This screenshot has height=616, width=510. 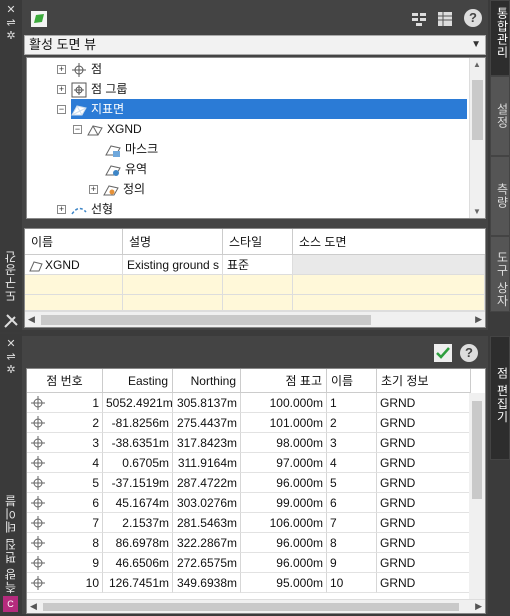 I want to click on easting-cell: 126.7451m, so click(x=138, y=583).